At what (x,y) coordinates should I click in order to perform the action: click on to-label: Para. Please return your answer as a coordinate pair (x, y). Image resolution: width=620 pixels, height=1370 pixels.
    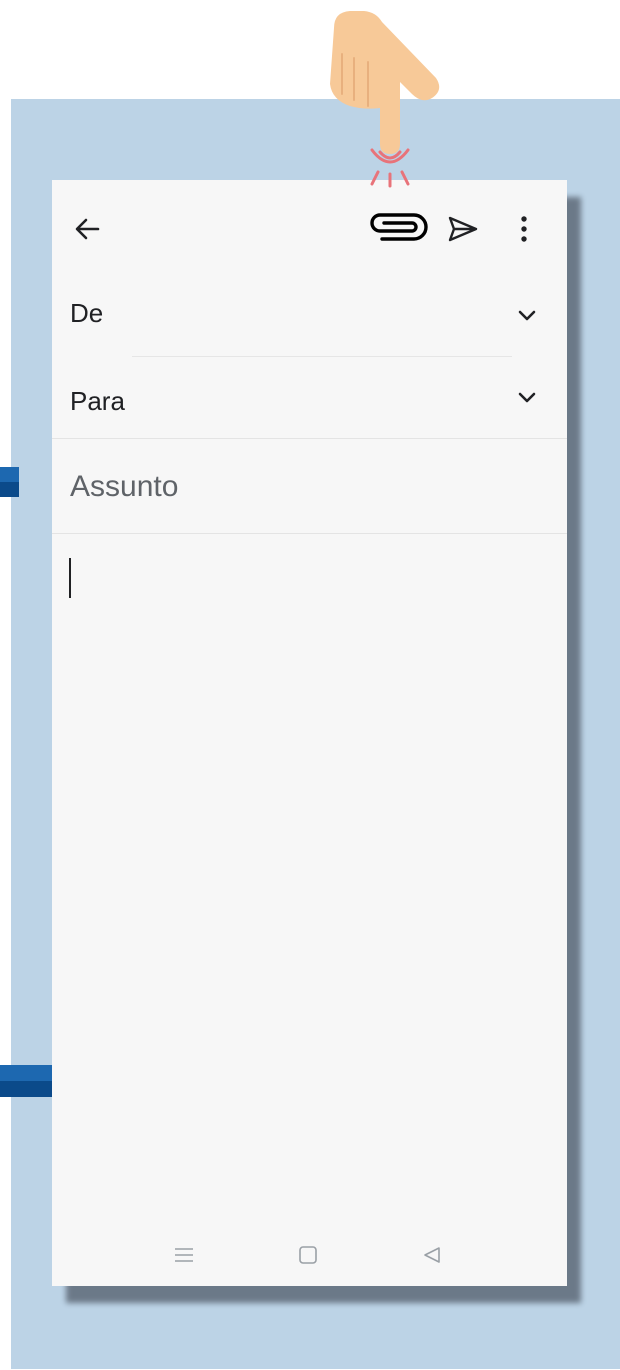
    Looking at the image, I should click on (97, 401).